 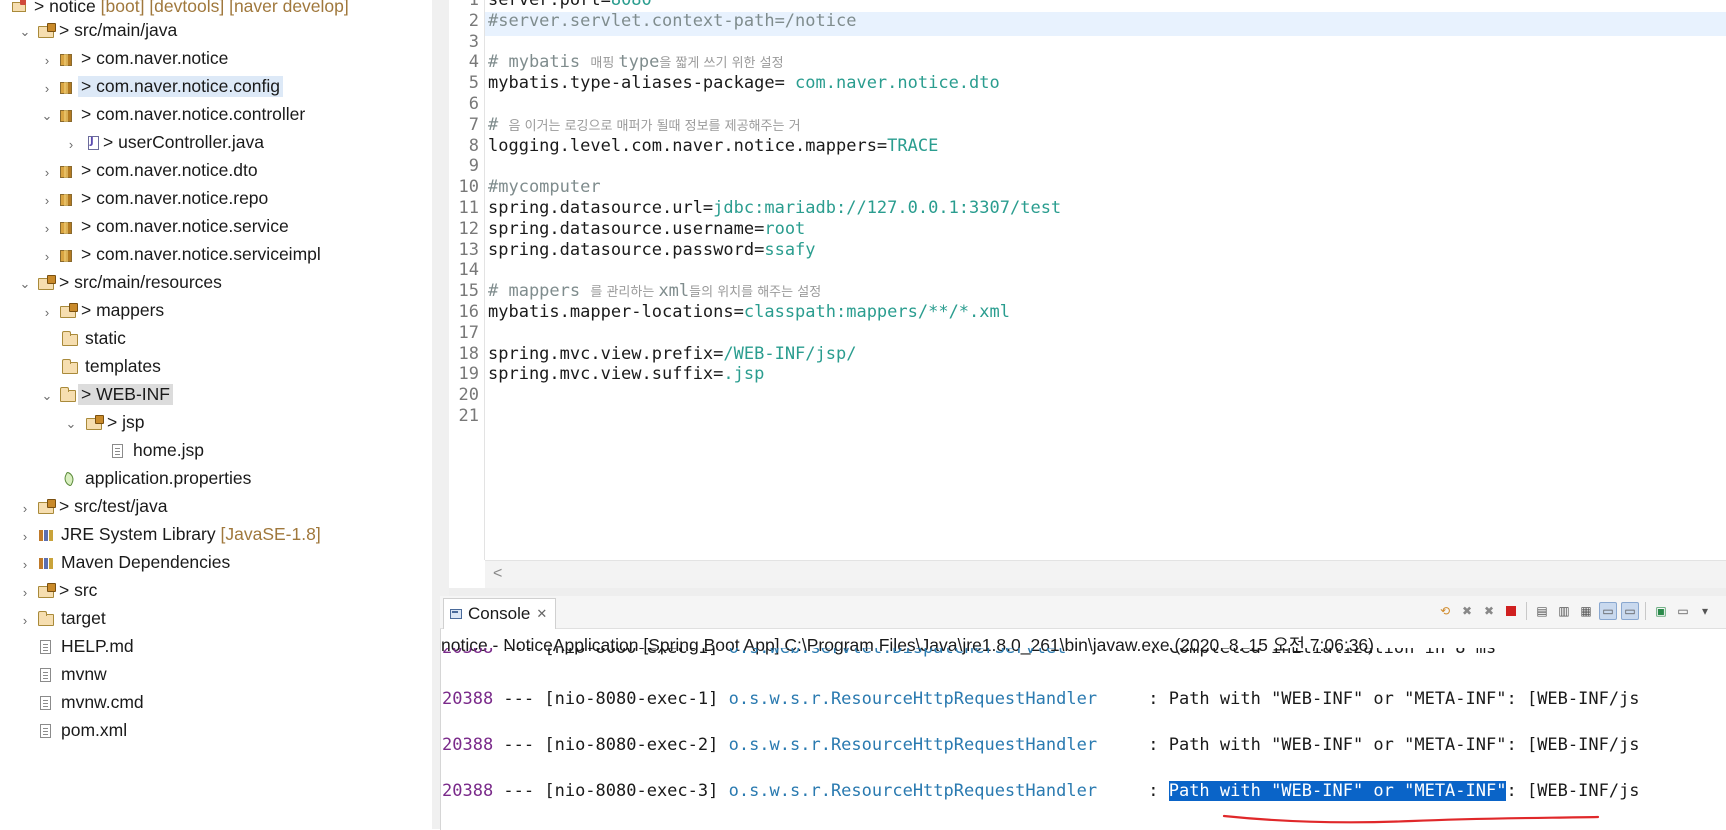 What do you see at coordinates (1630, 611) in the screenshot?
I see `show-on-stderr-icon: ▭` at bounding box center [1630, 611].